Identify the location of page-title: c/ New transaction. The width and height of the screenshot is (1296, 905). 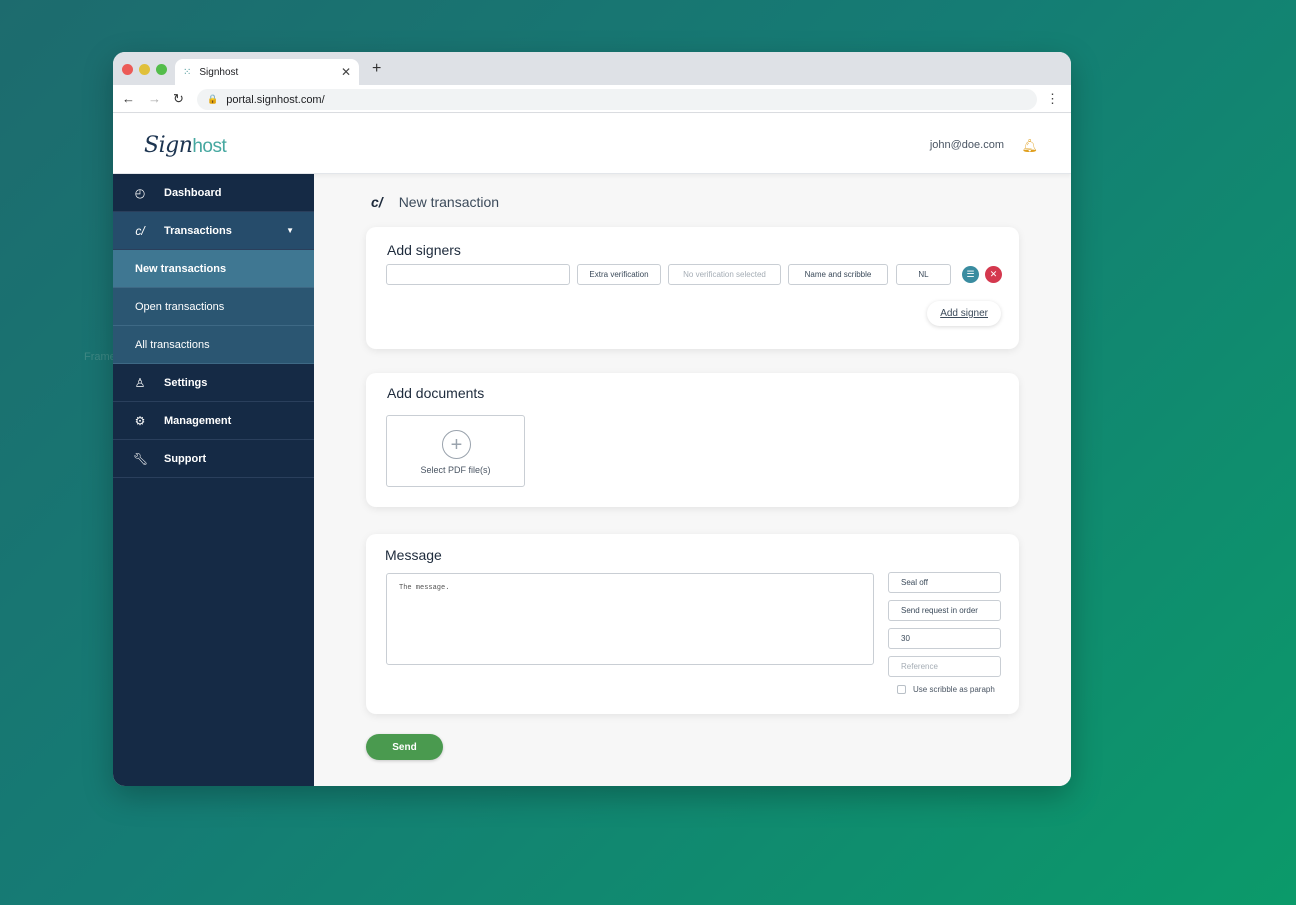
(435, 202).